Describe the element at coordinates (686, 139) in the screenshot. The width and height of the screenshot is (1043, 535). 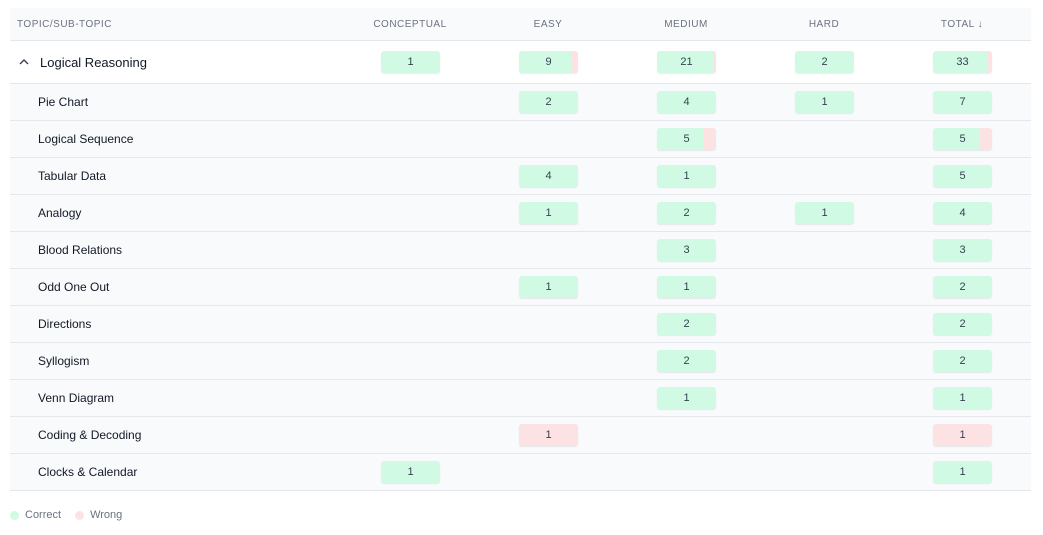
I see `medium-count-pill: 5` at that location.